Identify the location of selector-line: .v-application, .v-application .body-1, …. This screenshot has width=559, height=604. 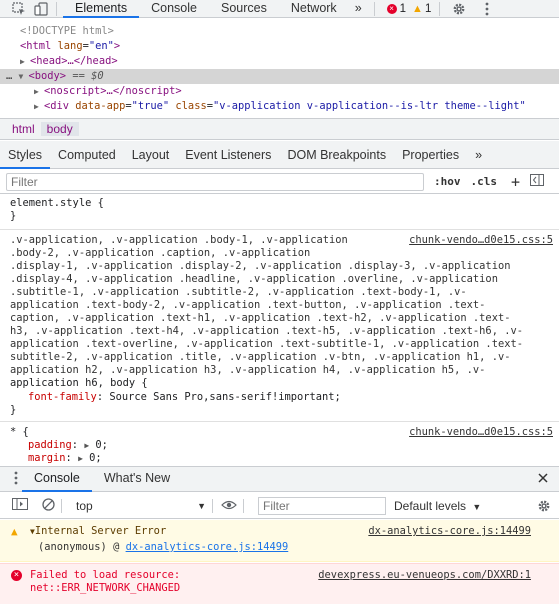
(179, 240).